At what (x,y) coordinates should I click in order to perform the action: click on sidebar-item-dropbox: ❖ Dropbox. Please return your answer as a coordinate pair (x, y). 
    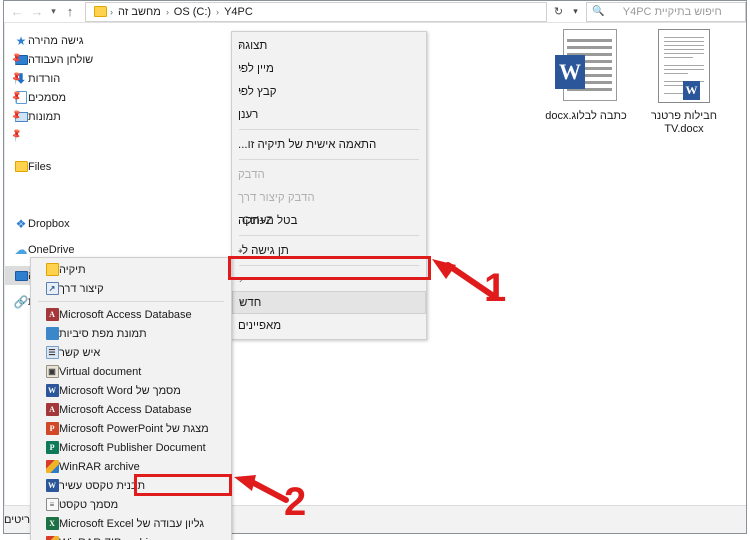
    Looking at the image, I should click on (60, 223).